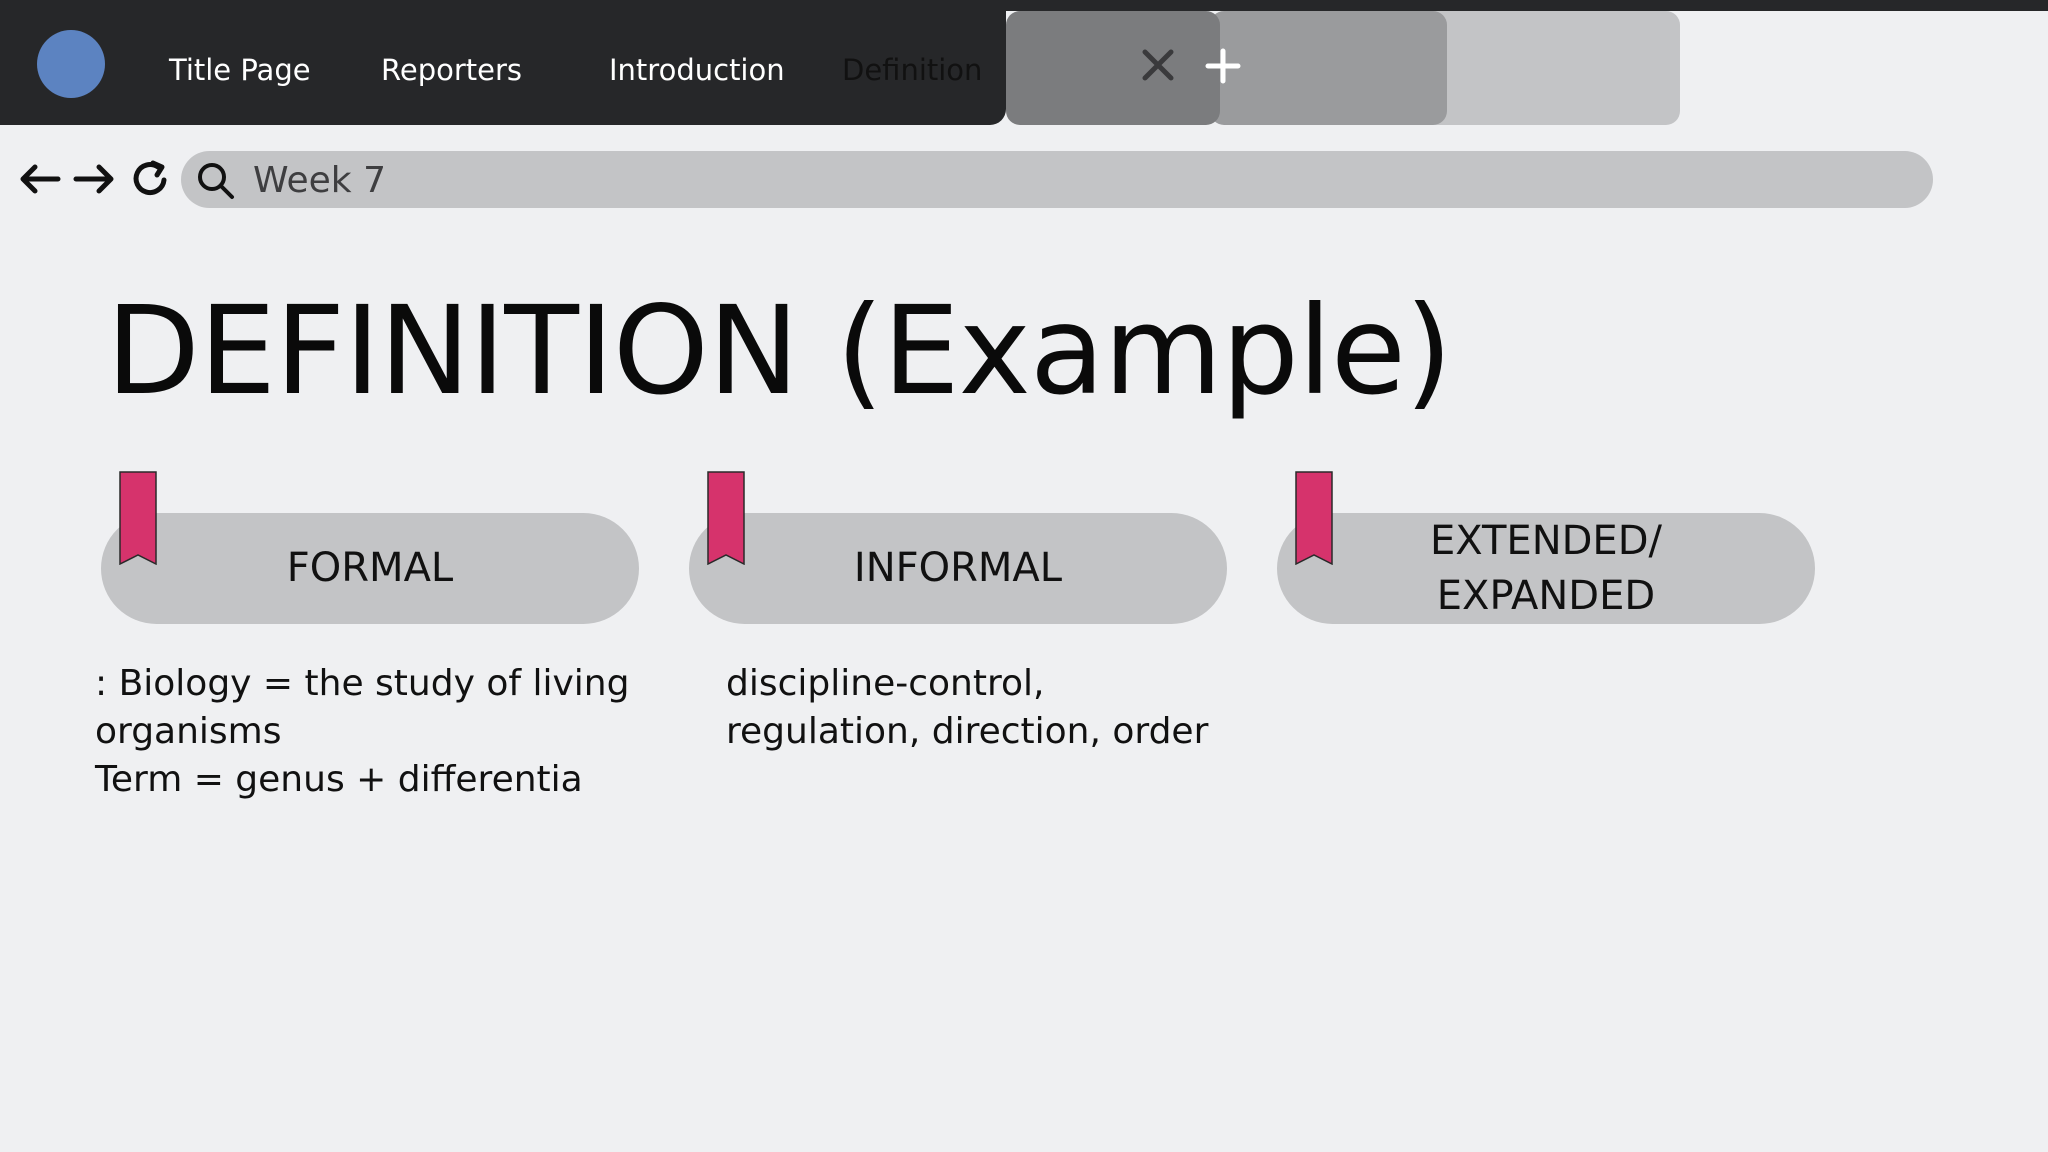  Describe the element at coordinates (912, 70) in the screenshot. I see `tab-definition: Definition` at that location.